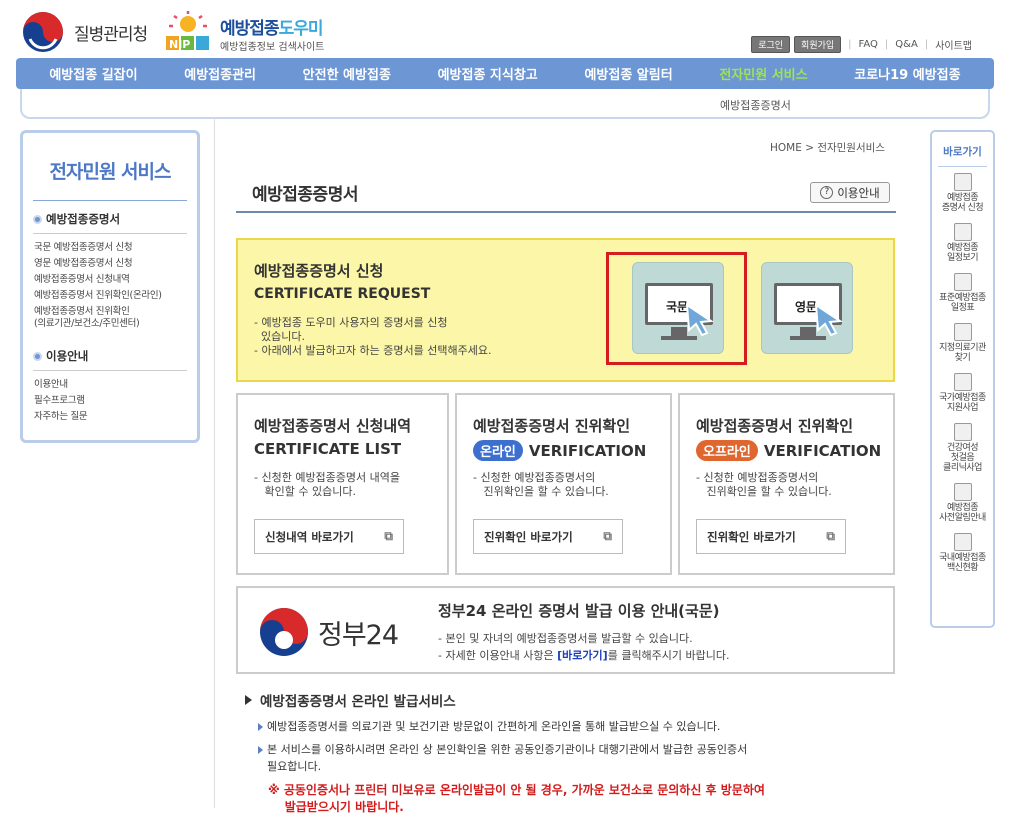 Image resolution: width=1034 pixels, height=816 pixels. Describe the element at coordinates (559, 450) in the screenshot. I see `card-eng-title: 온라인 VERIFICATION` at that location.